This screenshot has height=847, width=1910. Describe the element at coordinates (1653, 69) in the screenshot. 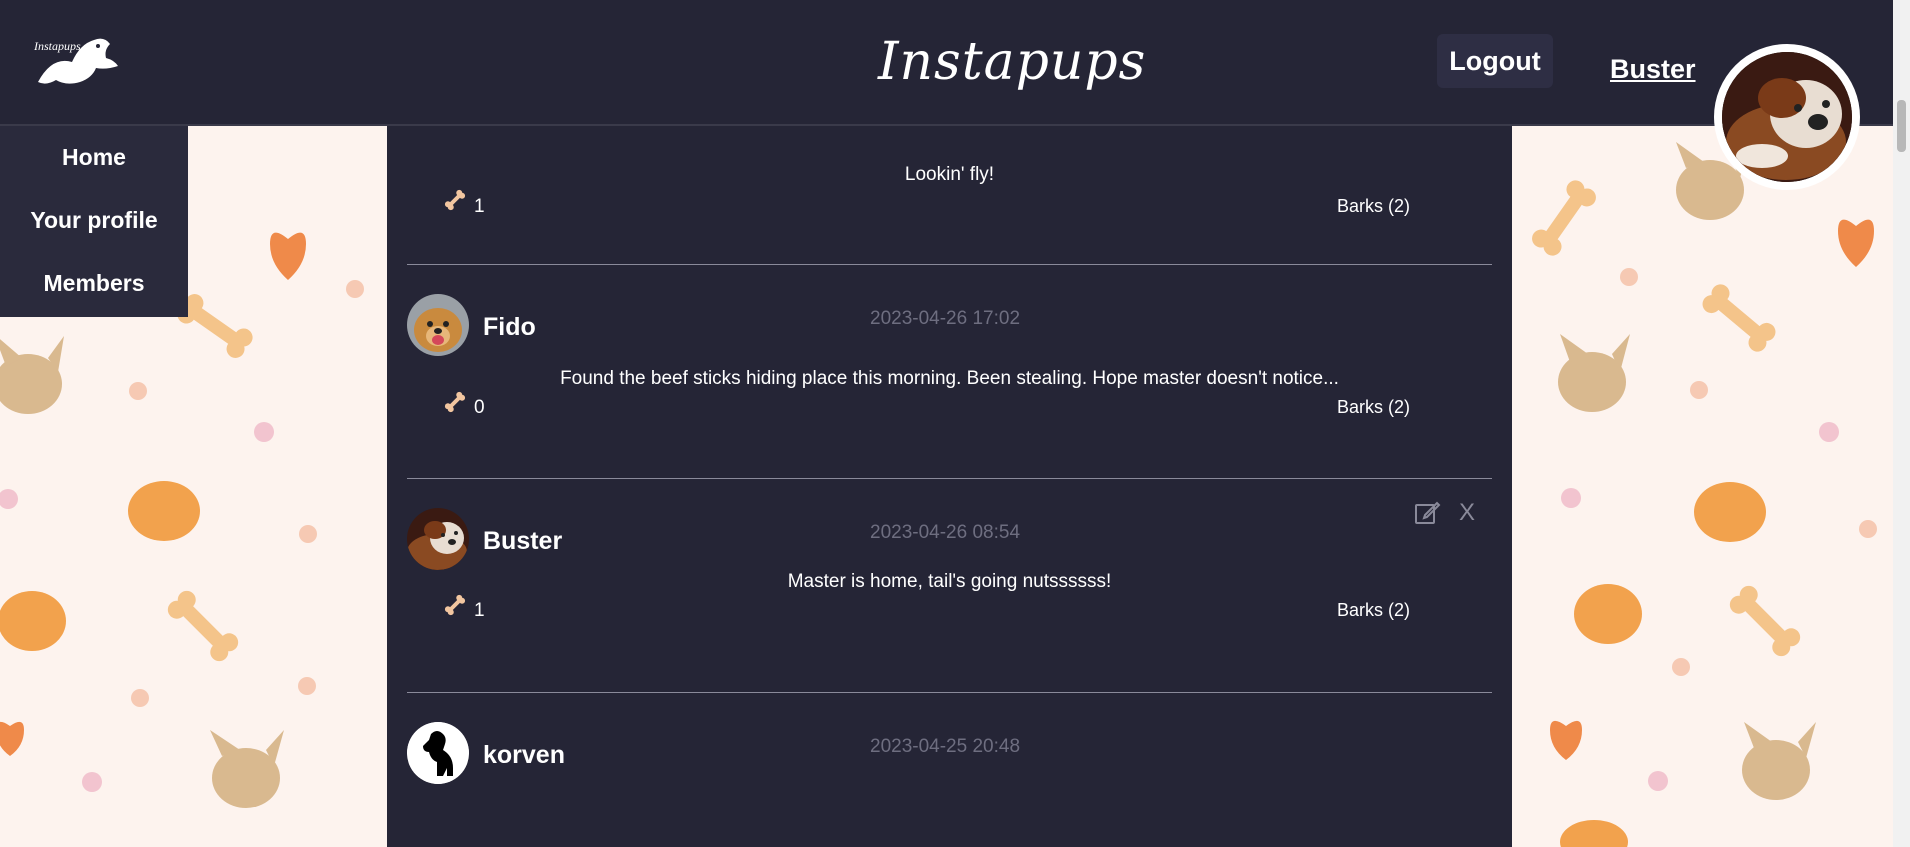

I see `profile-username-link: Buster` at that location.